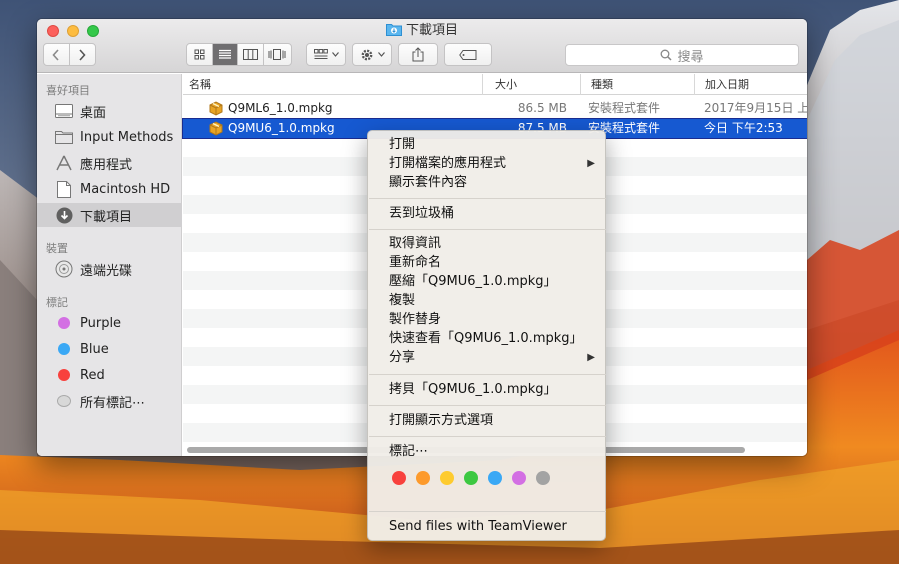 This screenshot has height=564, width=899. I want to click on search-field: 搜尋, so click(682, 55).